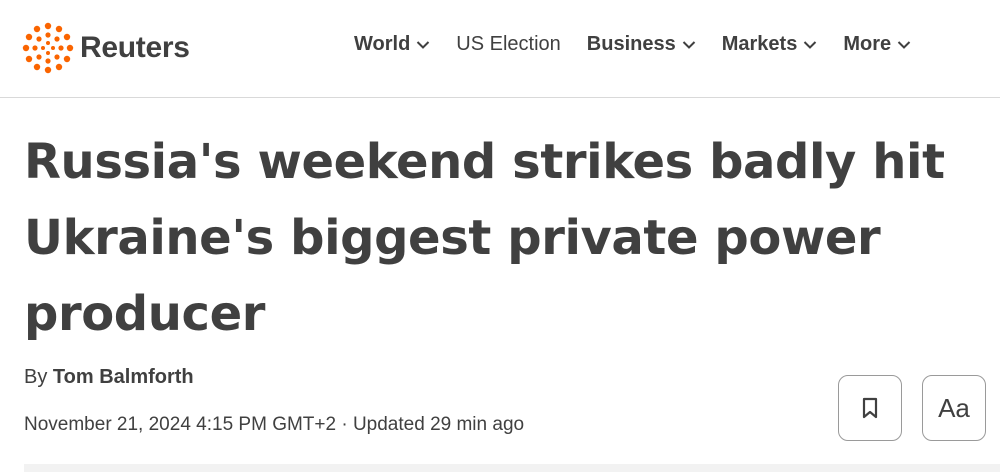  I want to click on nav-markets: Markets, so click(770, 44).